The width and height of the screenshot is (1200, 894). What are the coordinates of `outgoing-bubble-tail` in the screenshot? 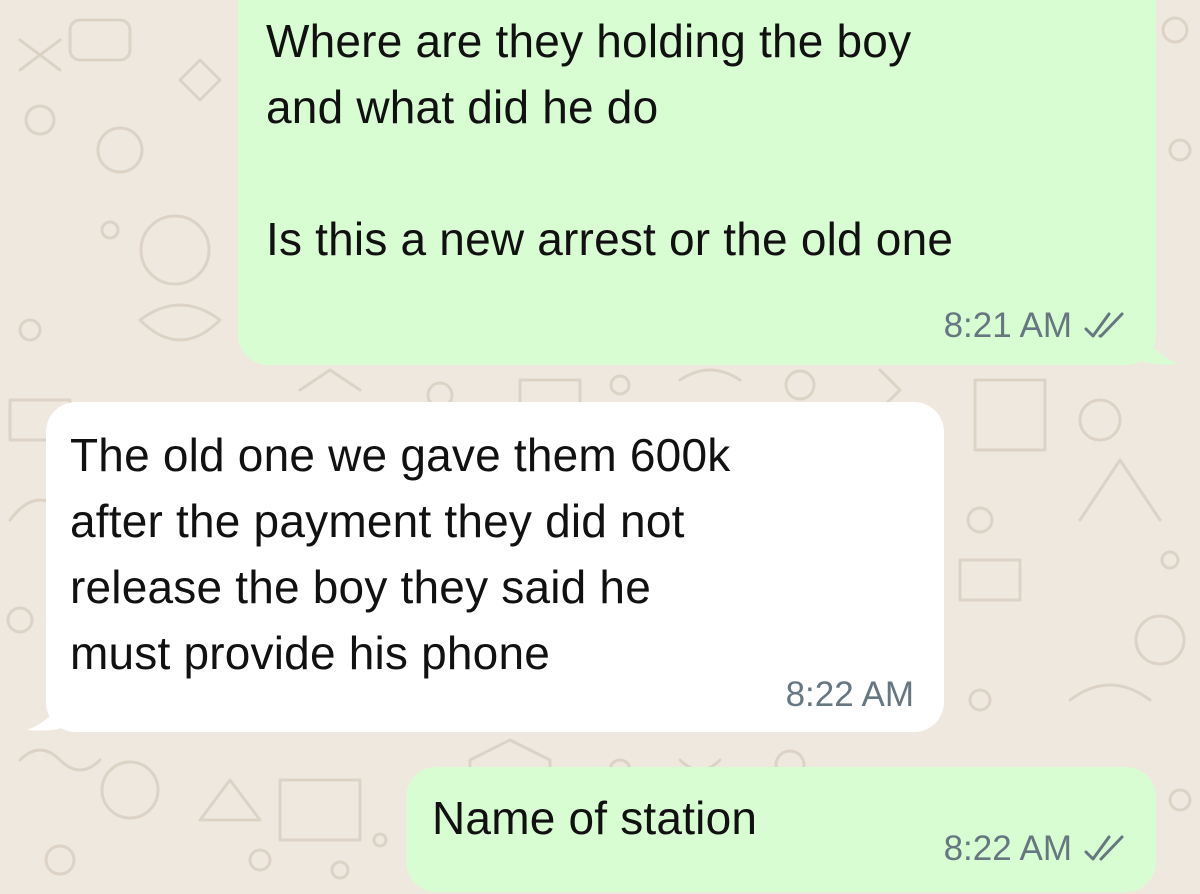 It's located at (1160, 347).